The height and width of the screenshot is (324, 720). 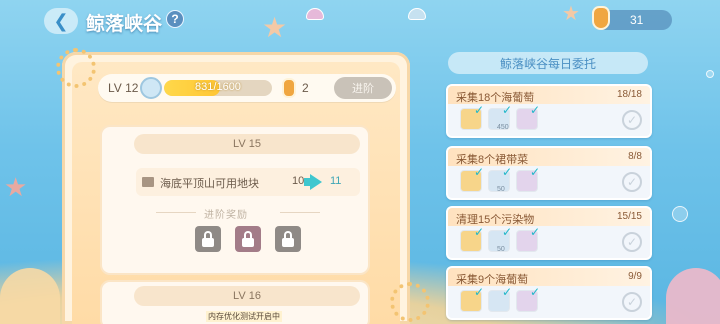 What do you see at coordinates (629, 216) in the screenshot?
I see `task-count: 15/15` at bounding box center [629, 216].